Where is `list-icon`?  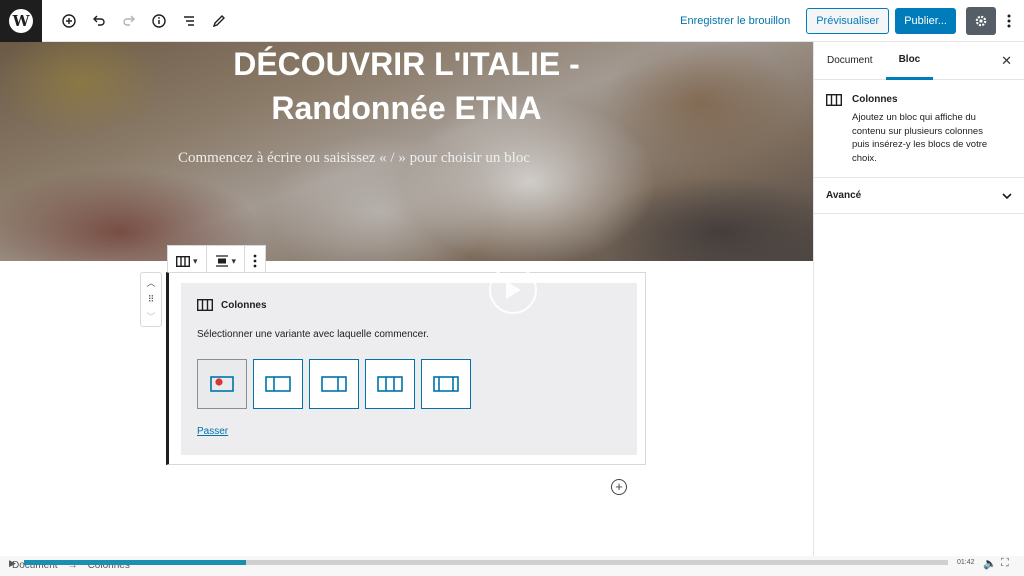 list-icon is located at coordinates (189, 20).